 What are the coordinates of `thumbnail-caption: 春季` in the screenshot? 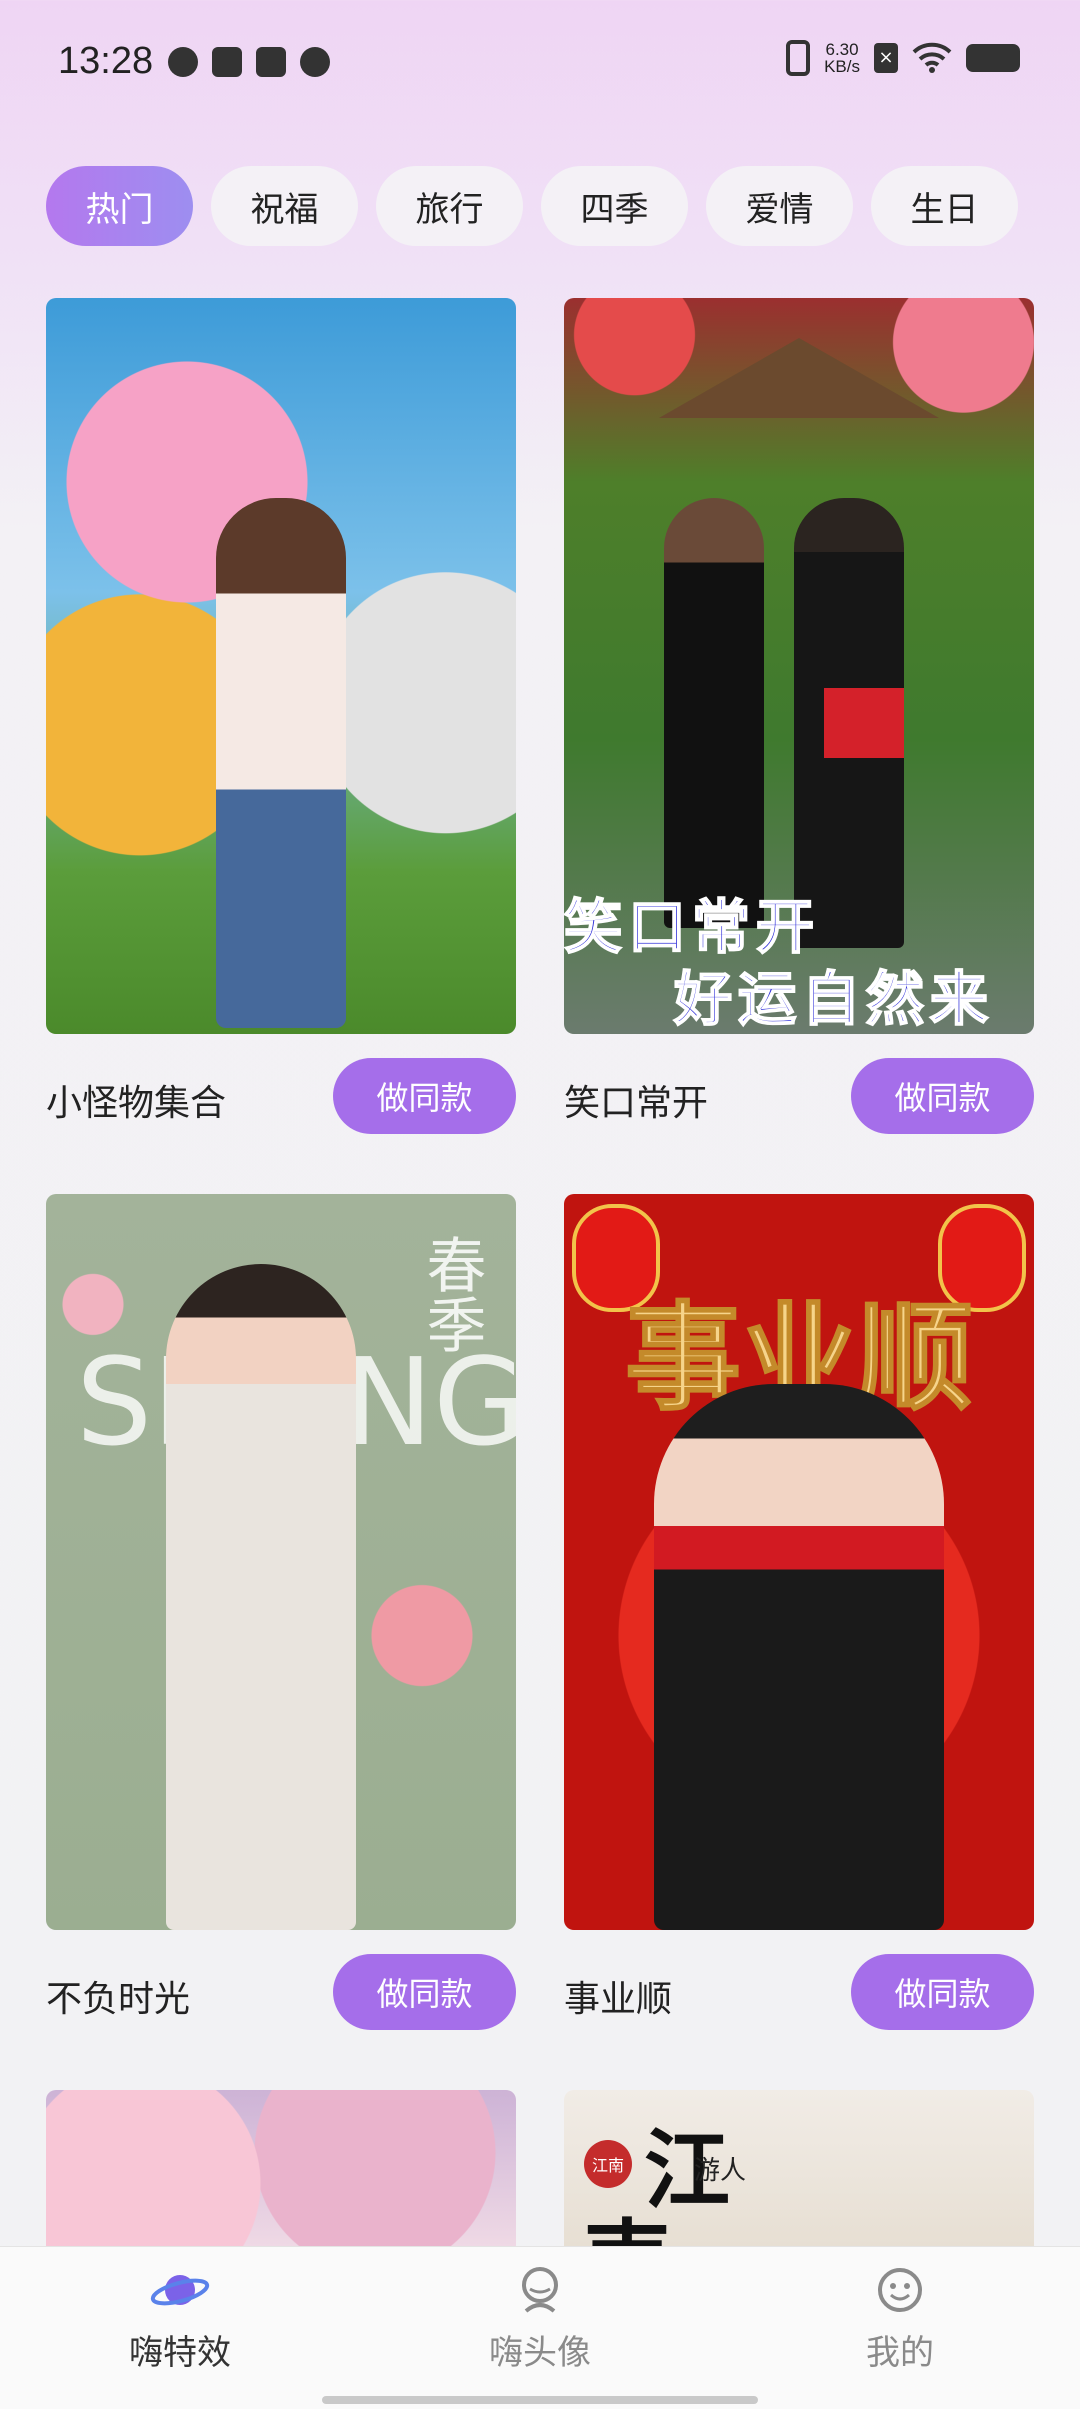 It's located at (451, 1294).